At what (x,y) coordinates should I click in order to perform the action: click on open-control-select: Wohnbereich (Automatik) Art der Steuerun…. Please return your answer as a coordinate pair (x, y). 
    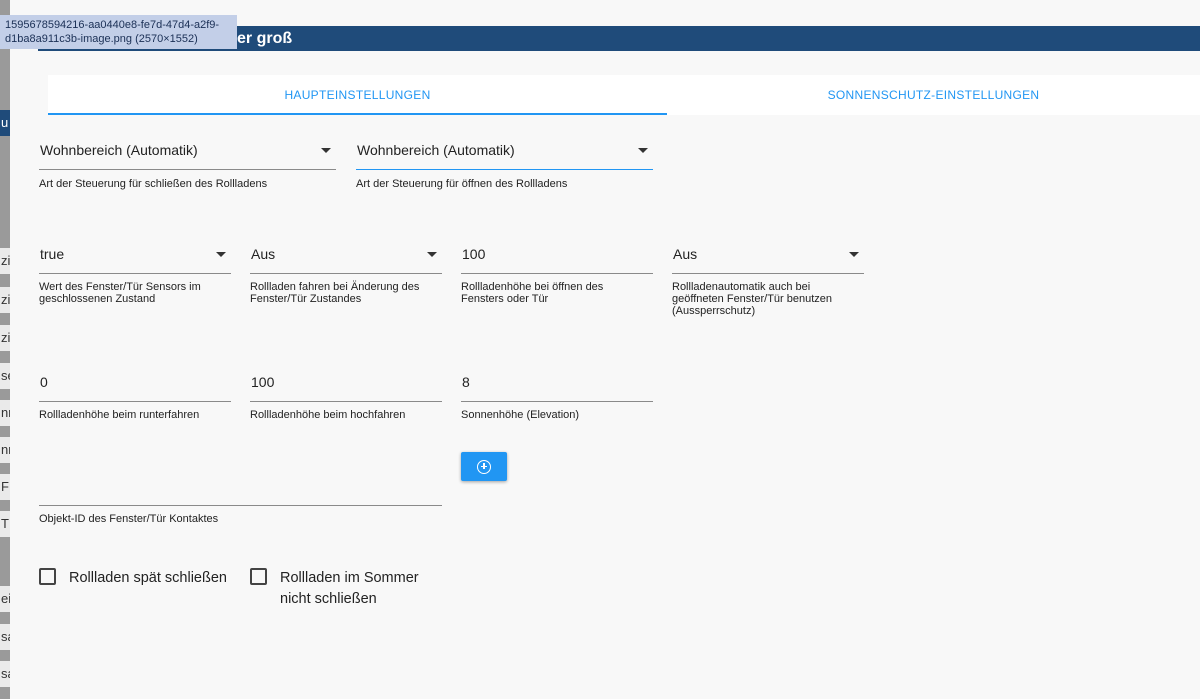
    Looking at the image, I should click on (504, 165).